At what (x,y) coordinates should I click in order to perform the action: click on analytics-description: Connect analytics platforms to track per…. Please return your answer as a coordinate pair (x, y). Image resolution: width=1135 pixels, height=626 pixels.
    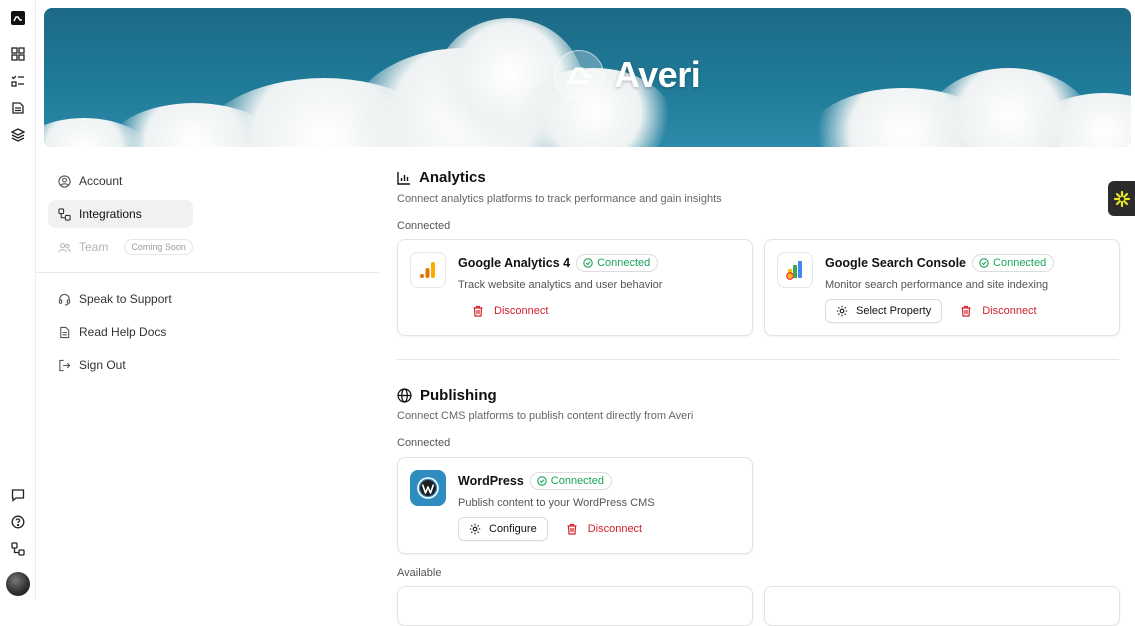
    Looking at the image, I should click on (559, 199).